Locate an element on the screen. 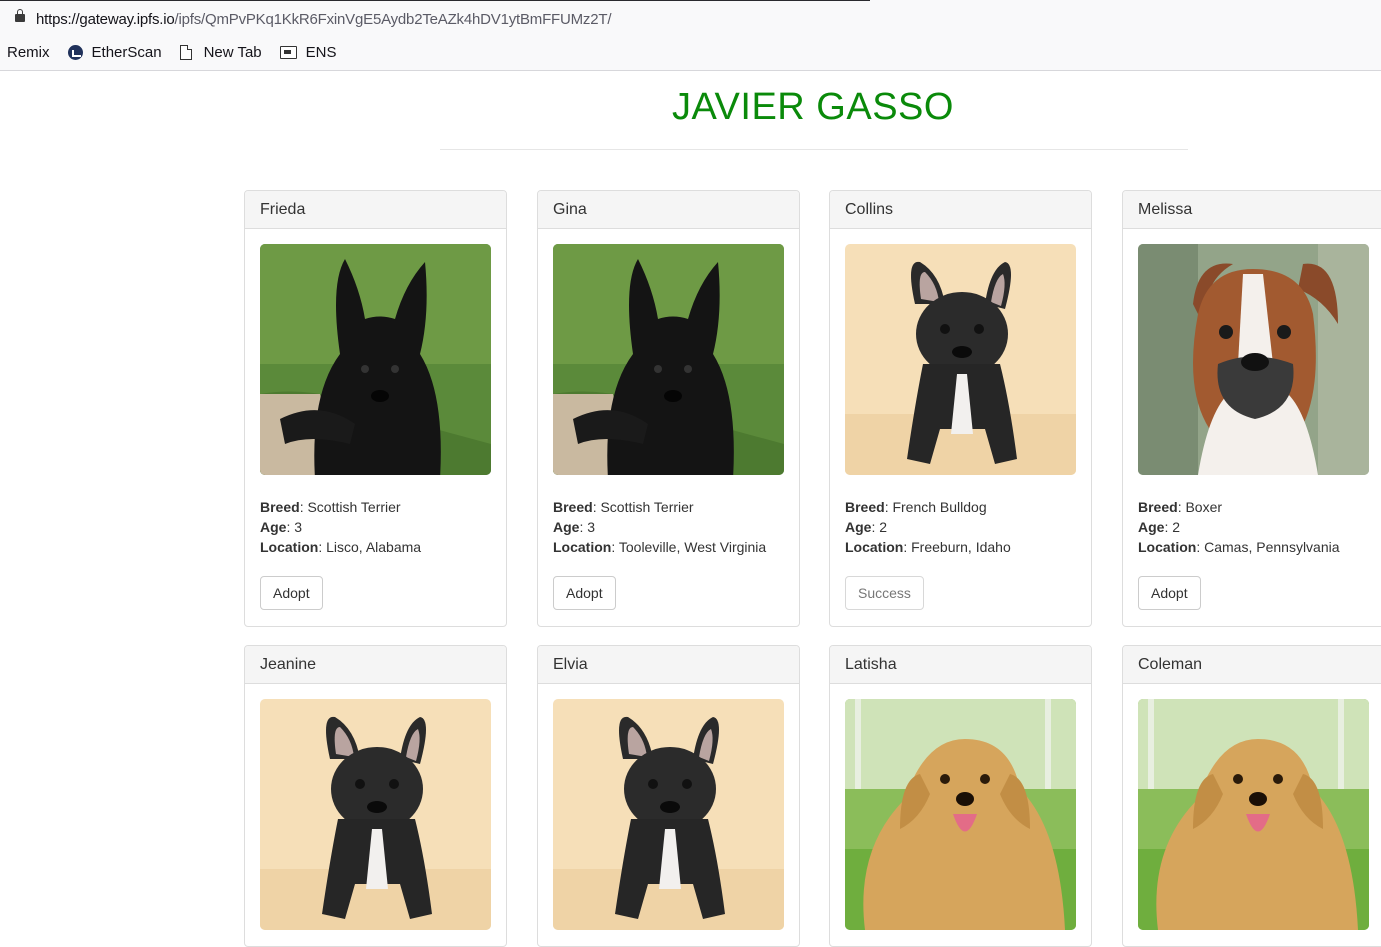 This screenshot has width=1381, height=947. bookmark-ens: ENS is located at coordinates (308, 52).